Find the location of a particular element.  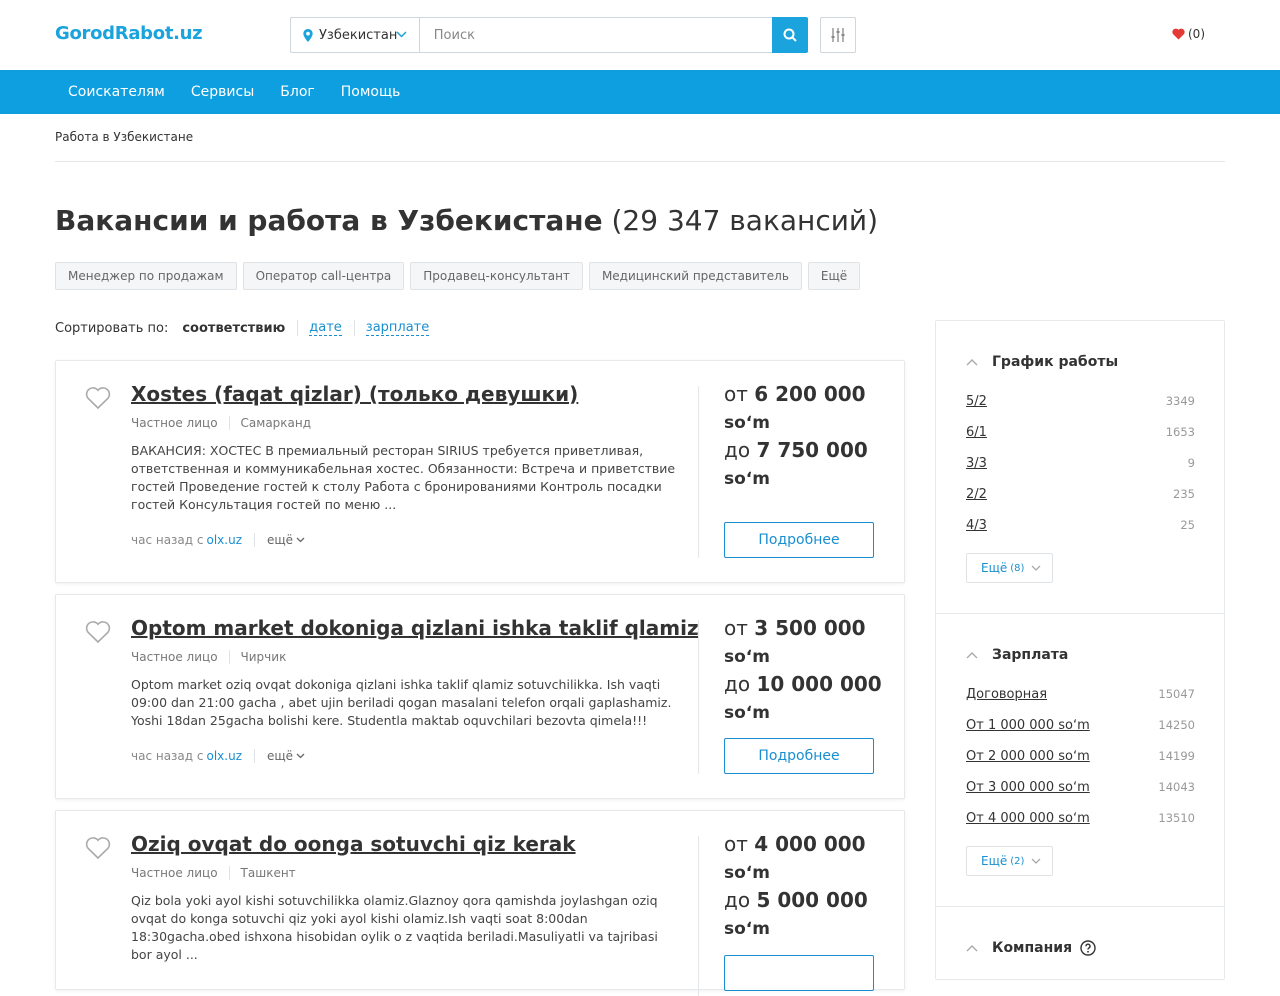

filter-company-header: Компания is located at coordinates (1031, 948).